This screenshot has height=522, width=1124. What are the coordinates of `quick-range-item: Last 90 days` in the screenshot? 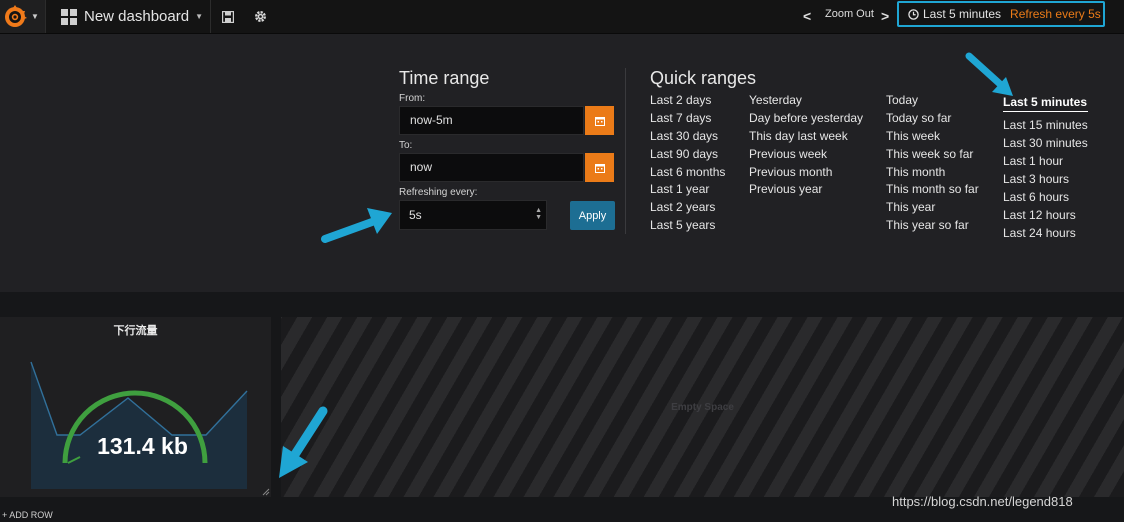 It's located at (687, 155).